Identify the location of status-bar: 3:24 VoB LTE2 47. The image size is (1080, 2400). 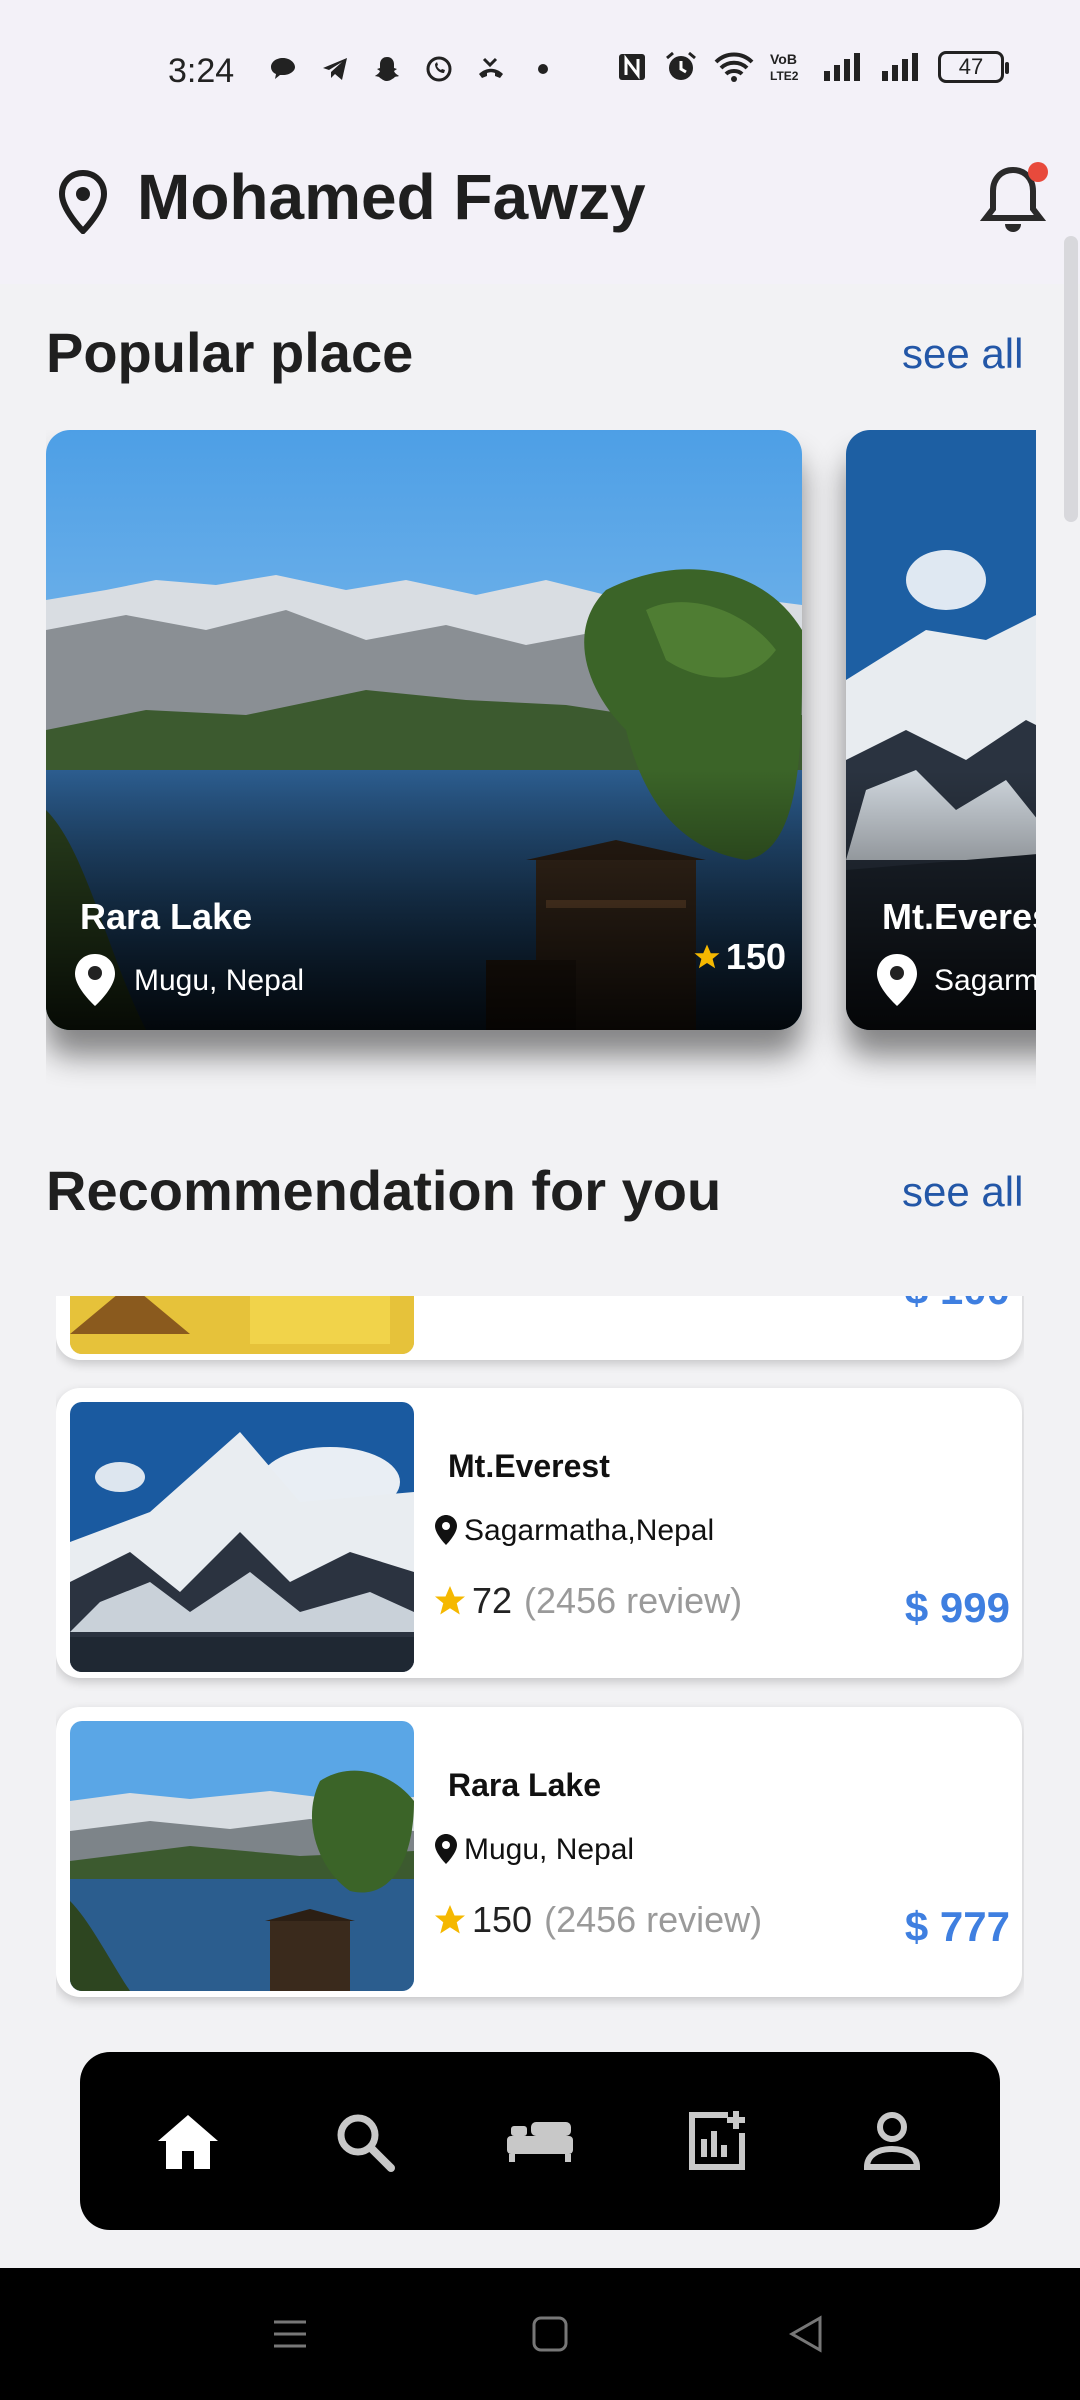
(540, 70).